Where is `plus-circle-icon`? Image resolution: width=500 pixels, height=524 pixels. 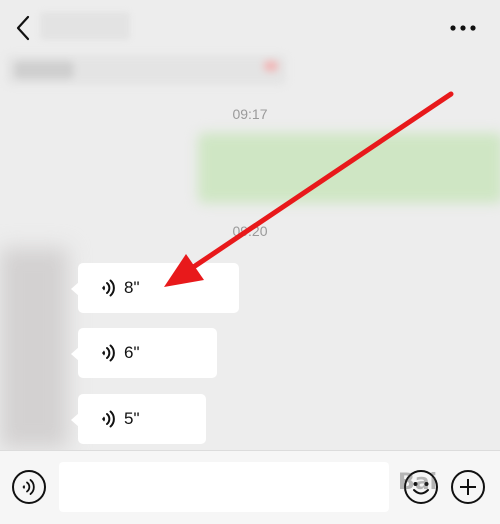
plus-circle-icon is located at coordinates (468, 487).